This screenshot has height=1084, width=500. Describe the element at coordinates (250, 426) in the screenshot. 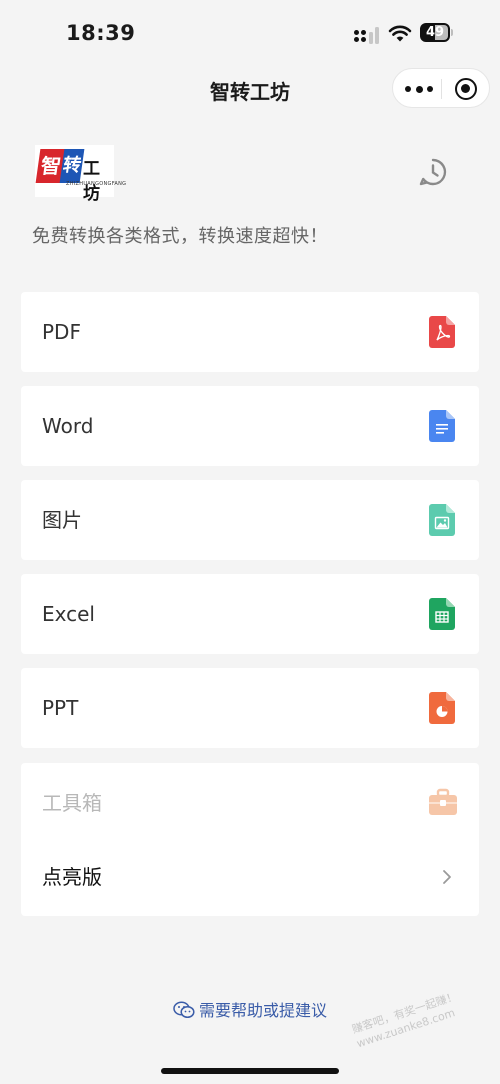

I see `menu-item-word: Word` at that location.